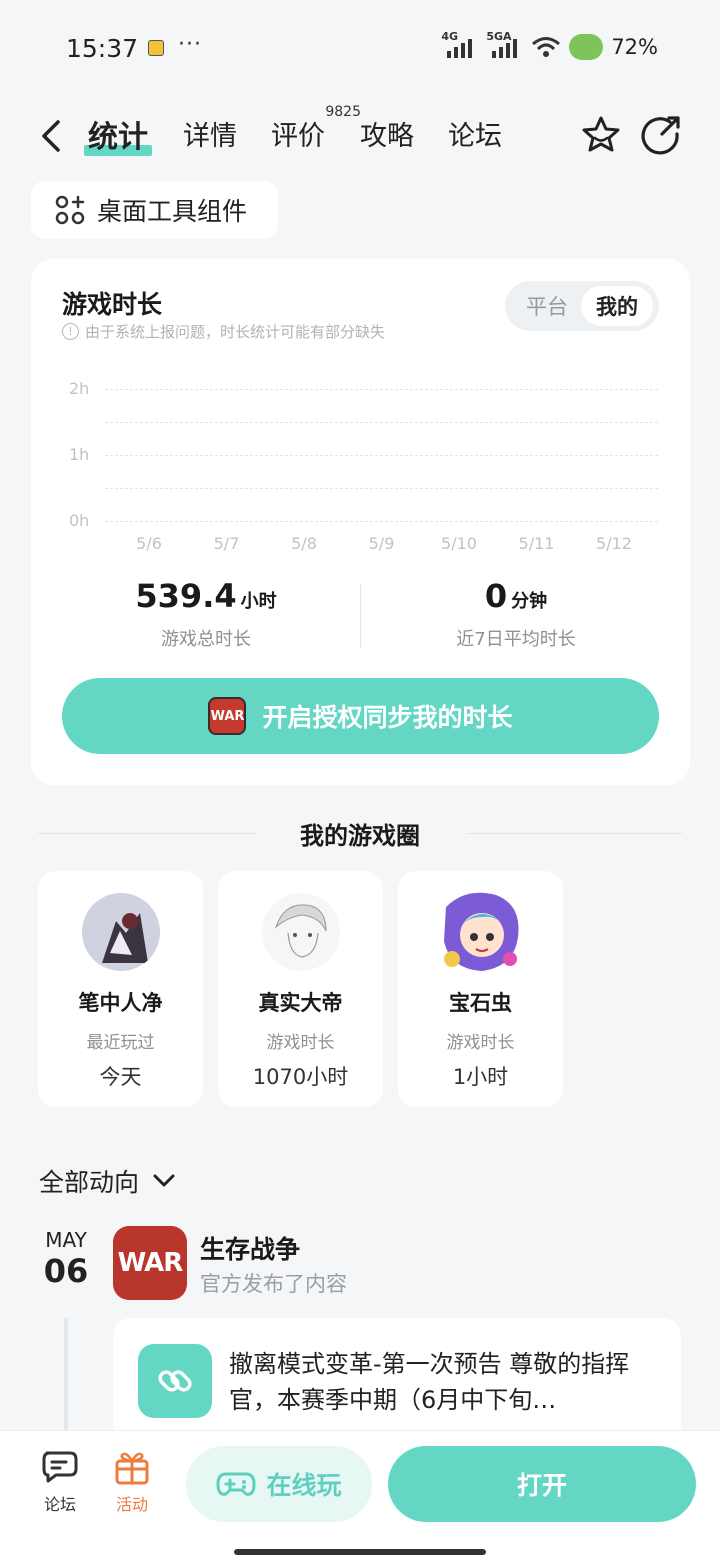 The width and height of the screenshot is (720, 1567). Describe the element at coordinates (120, 1043) in the screenshot. I see `friend-stat-label: 最近玩过` at that location.